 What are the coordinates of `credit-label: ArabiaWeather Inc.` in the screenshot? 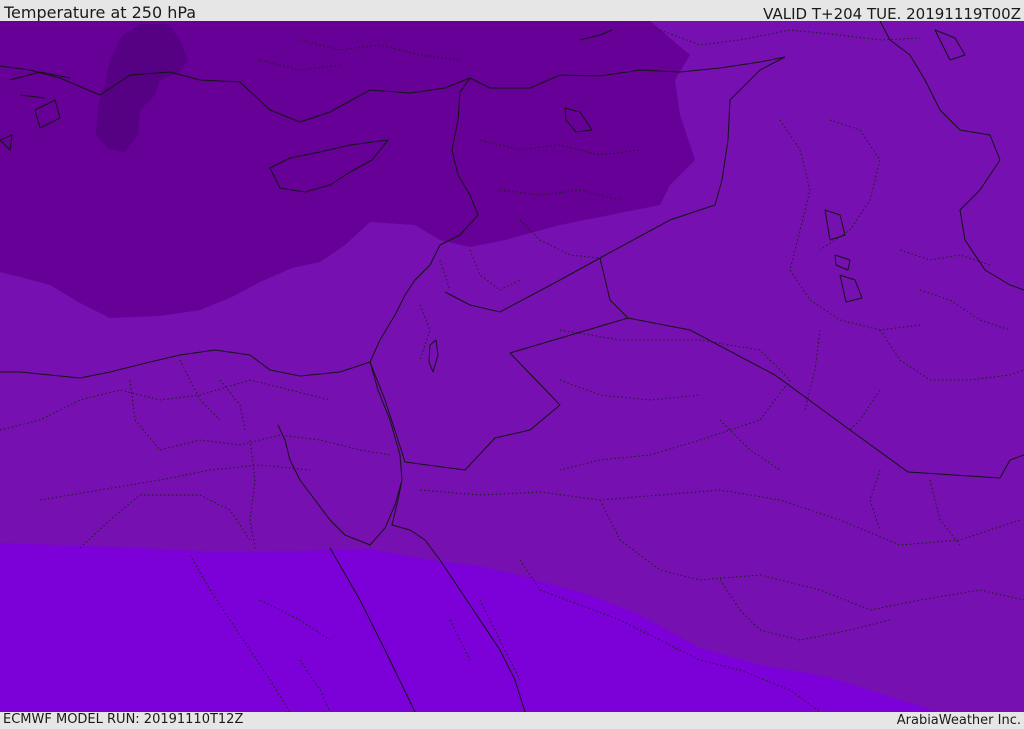 It's located at (958, 720).